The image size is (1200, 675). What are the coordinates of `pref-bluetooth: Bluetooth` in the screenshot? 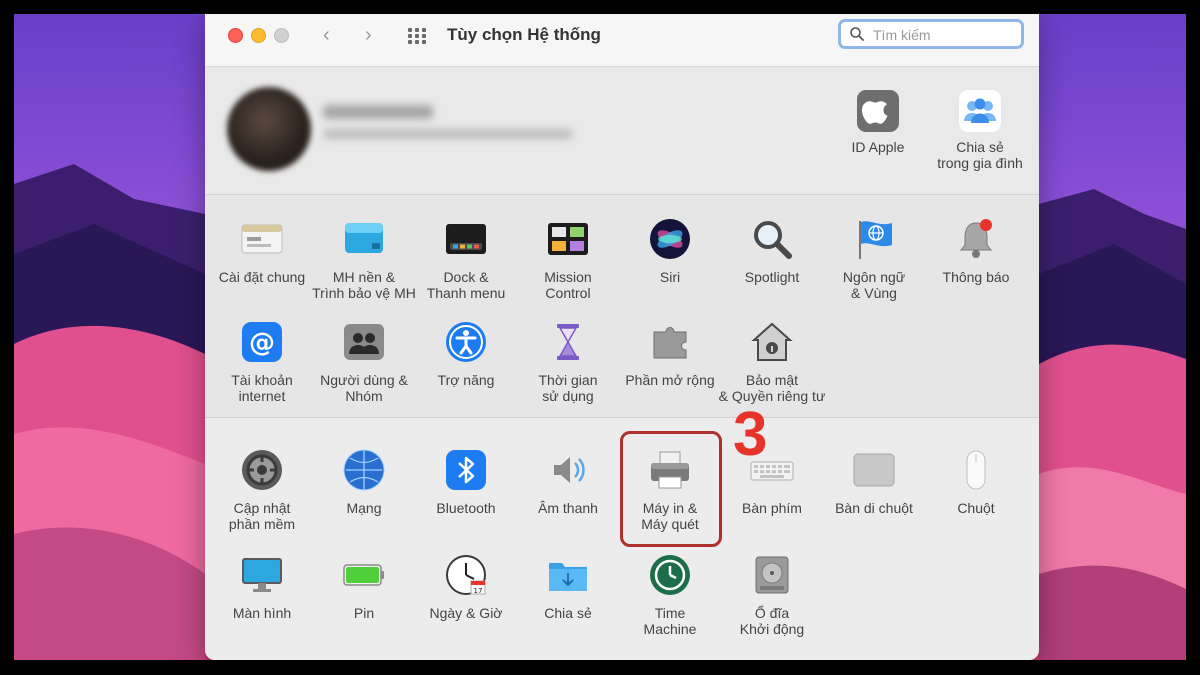 It's located at (466, 482).